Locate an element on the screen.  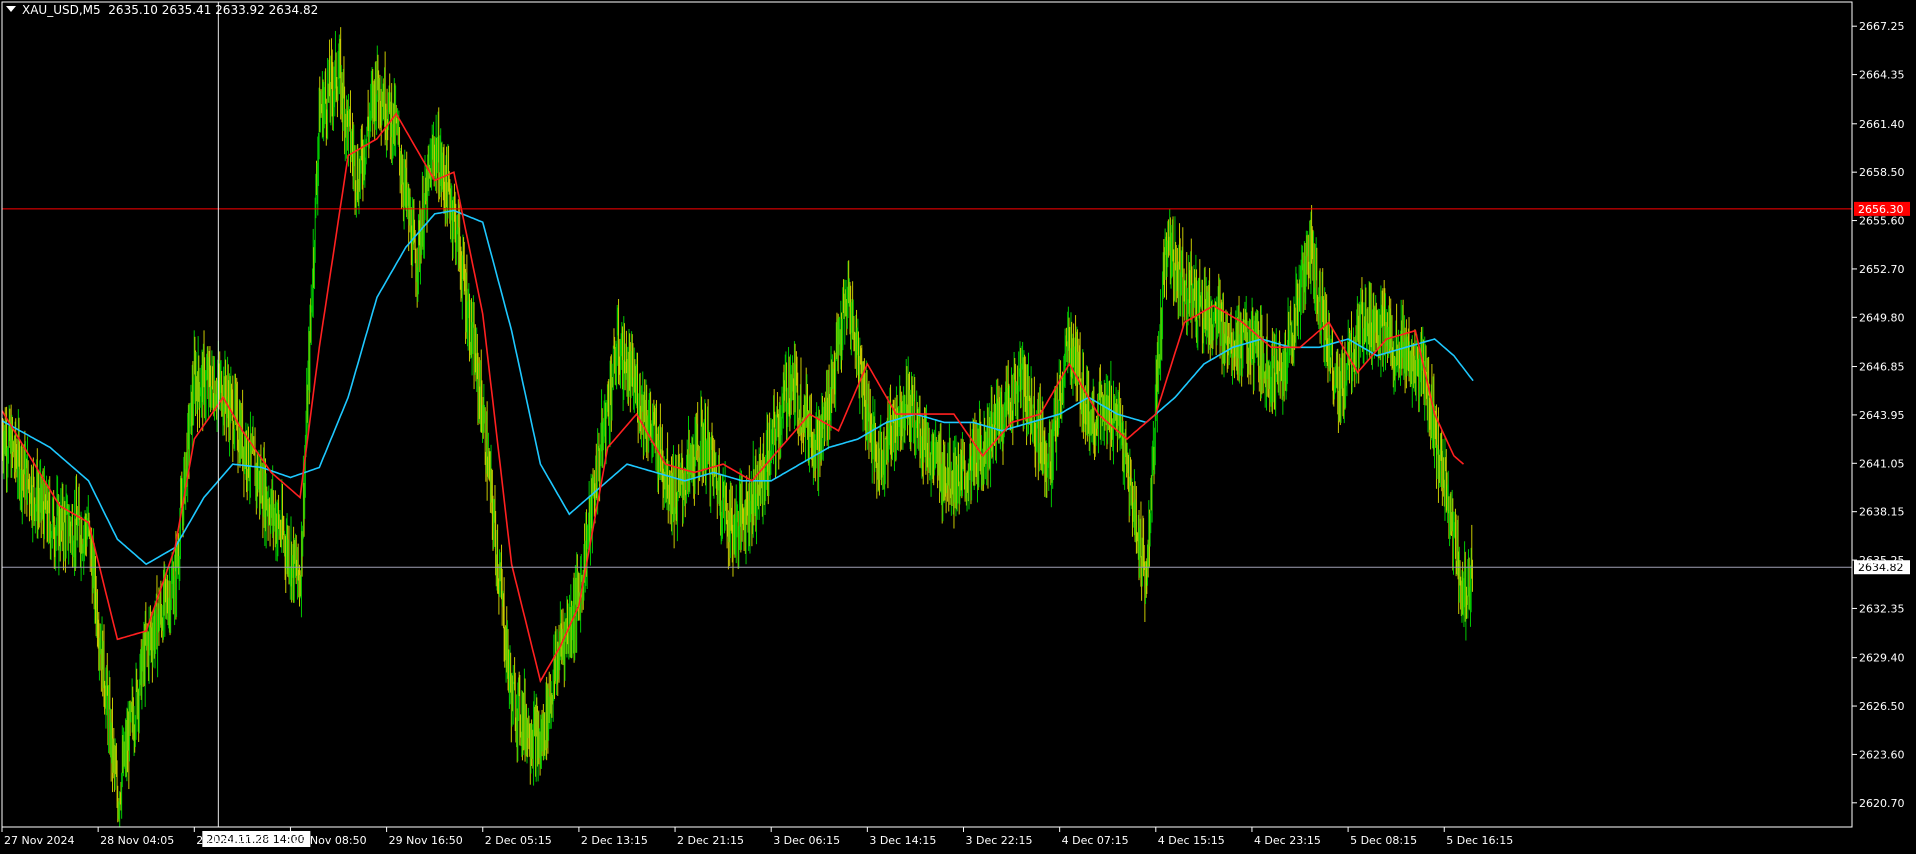
y-tick-label: 2620.70 is located at coordinates (1882, 803).